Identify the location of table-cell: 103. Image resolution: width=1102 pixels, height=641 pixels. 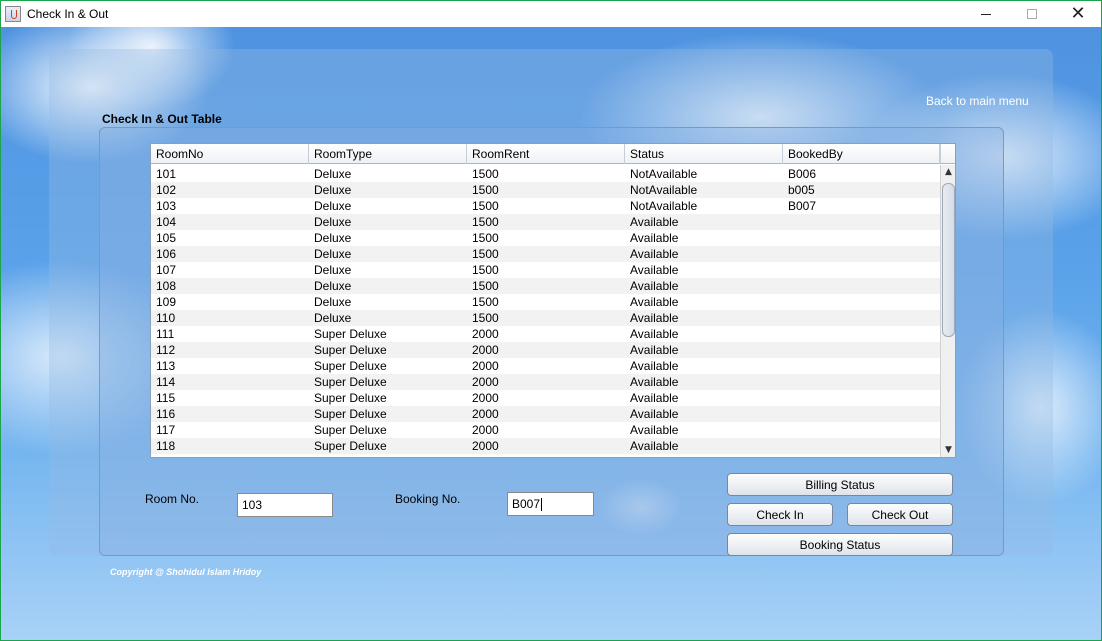
(166, 206).